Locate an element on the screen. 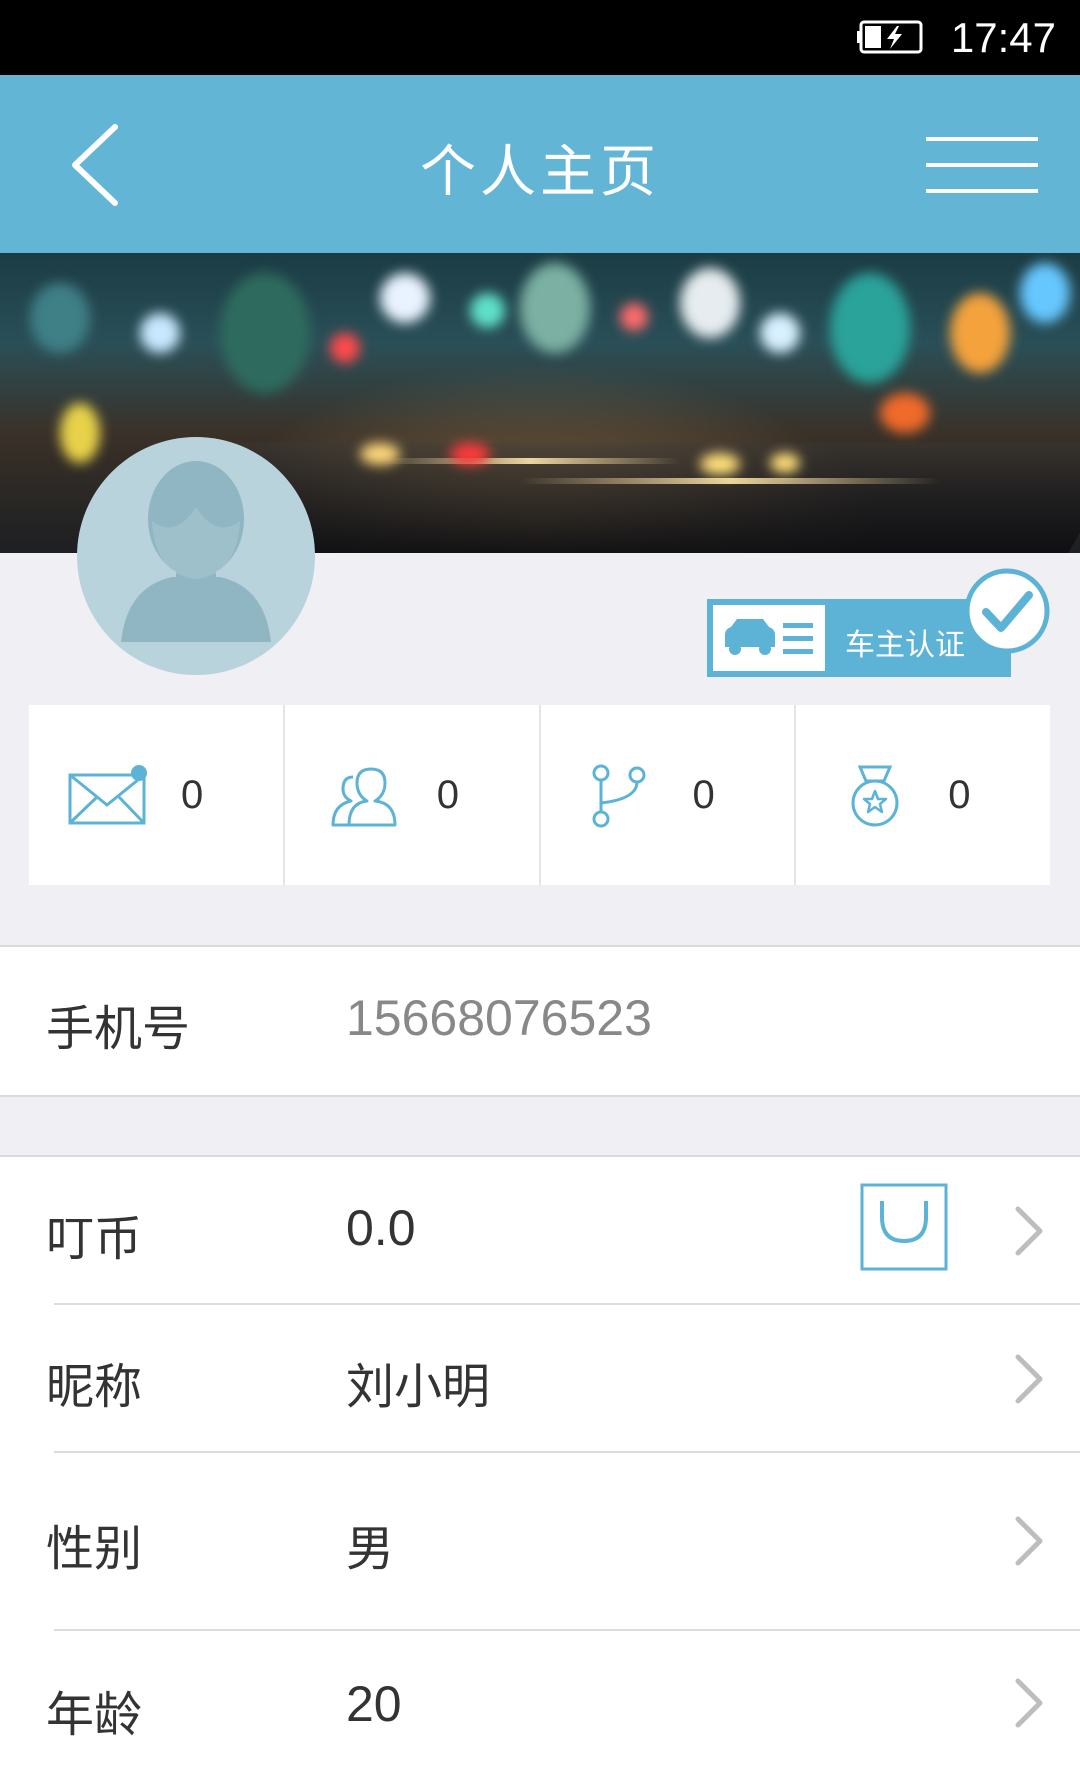 The width and height of the screenshot is (1080, 1776). phone-section: 手机号 15668076523 is located at coordinates (540, 1021).